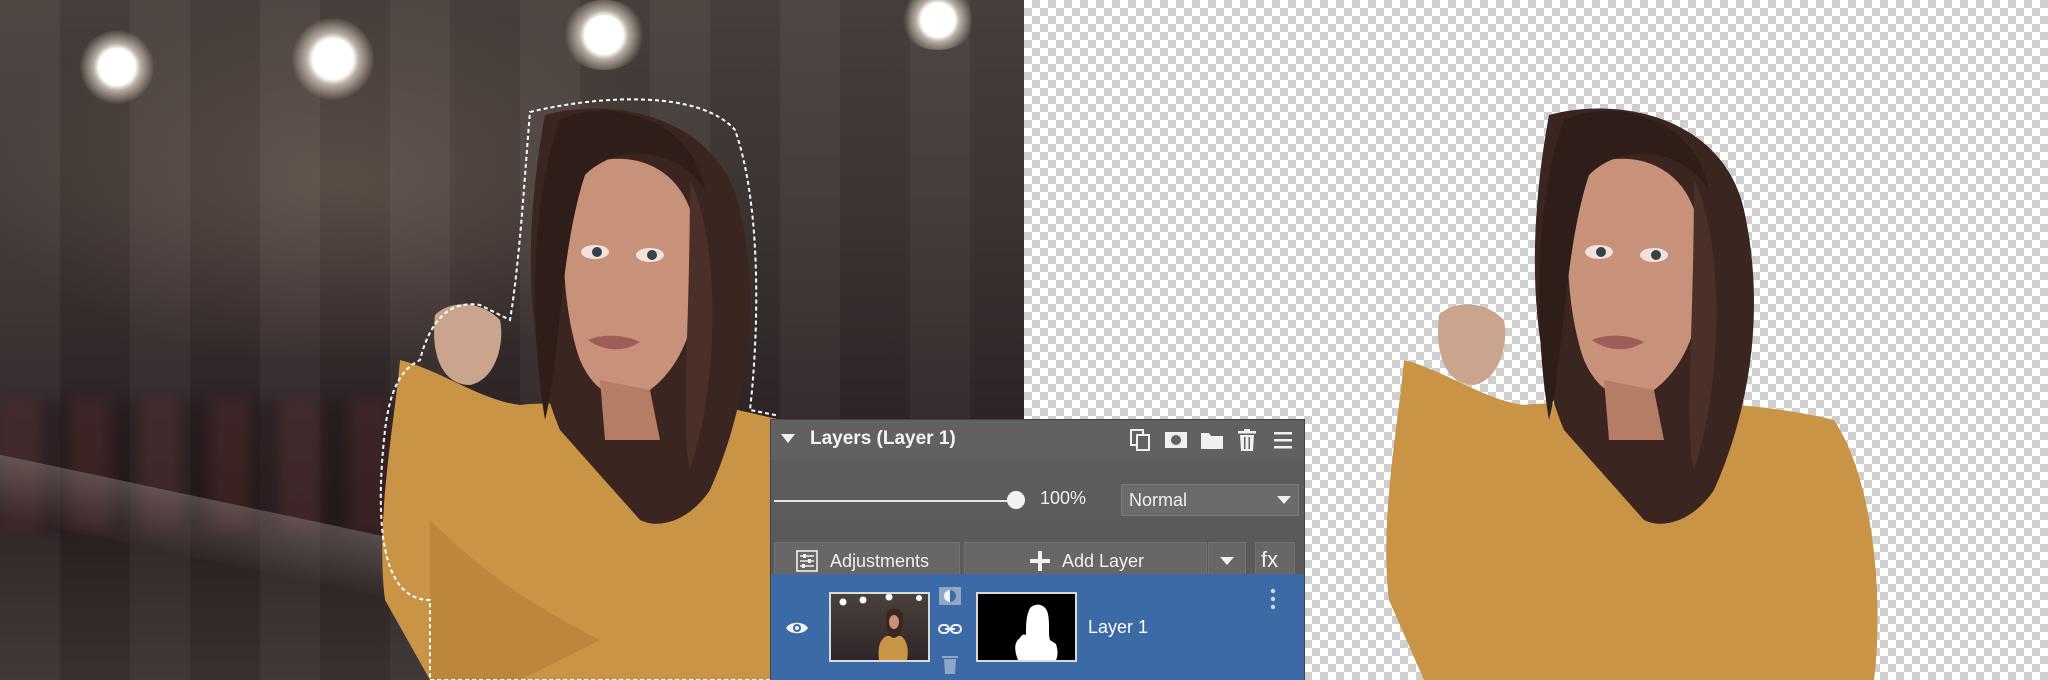 This screenshot has width=2048, height=680. I want to click on delete-layer-icon, so click(1247, 440).